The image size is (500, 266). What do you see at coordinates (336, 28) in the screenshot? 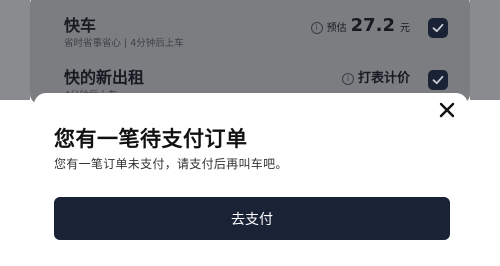
I see `price-prefix: 预估` at bounding box center [336, 28].